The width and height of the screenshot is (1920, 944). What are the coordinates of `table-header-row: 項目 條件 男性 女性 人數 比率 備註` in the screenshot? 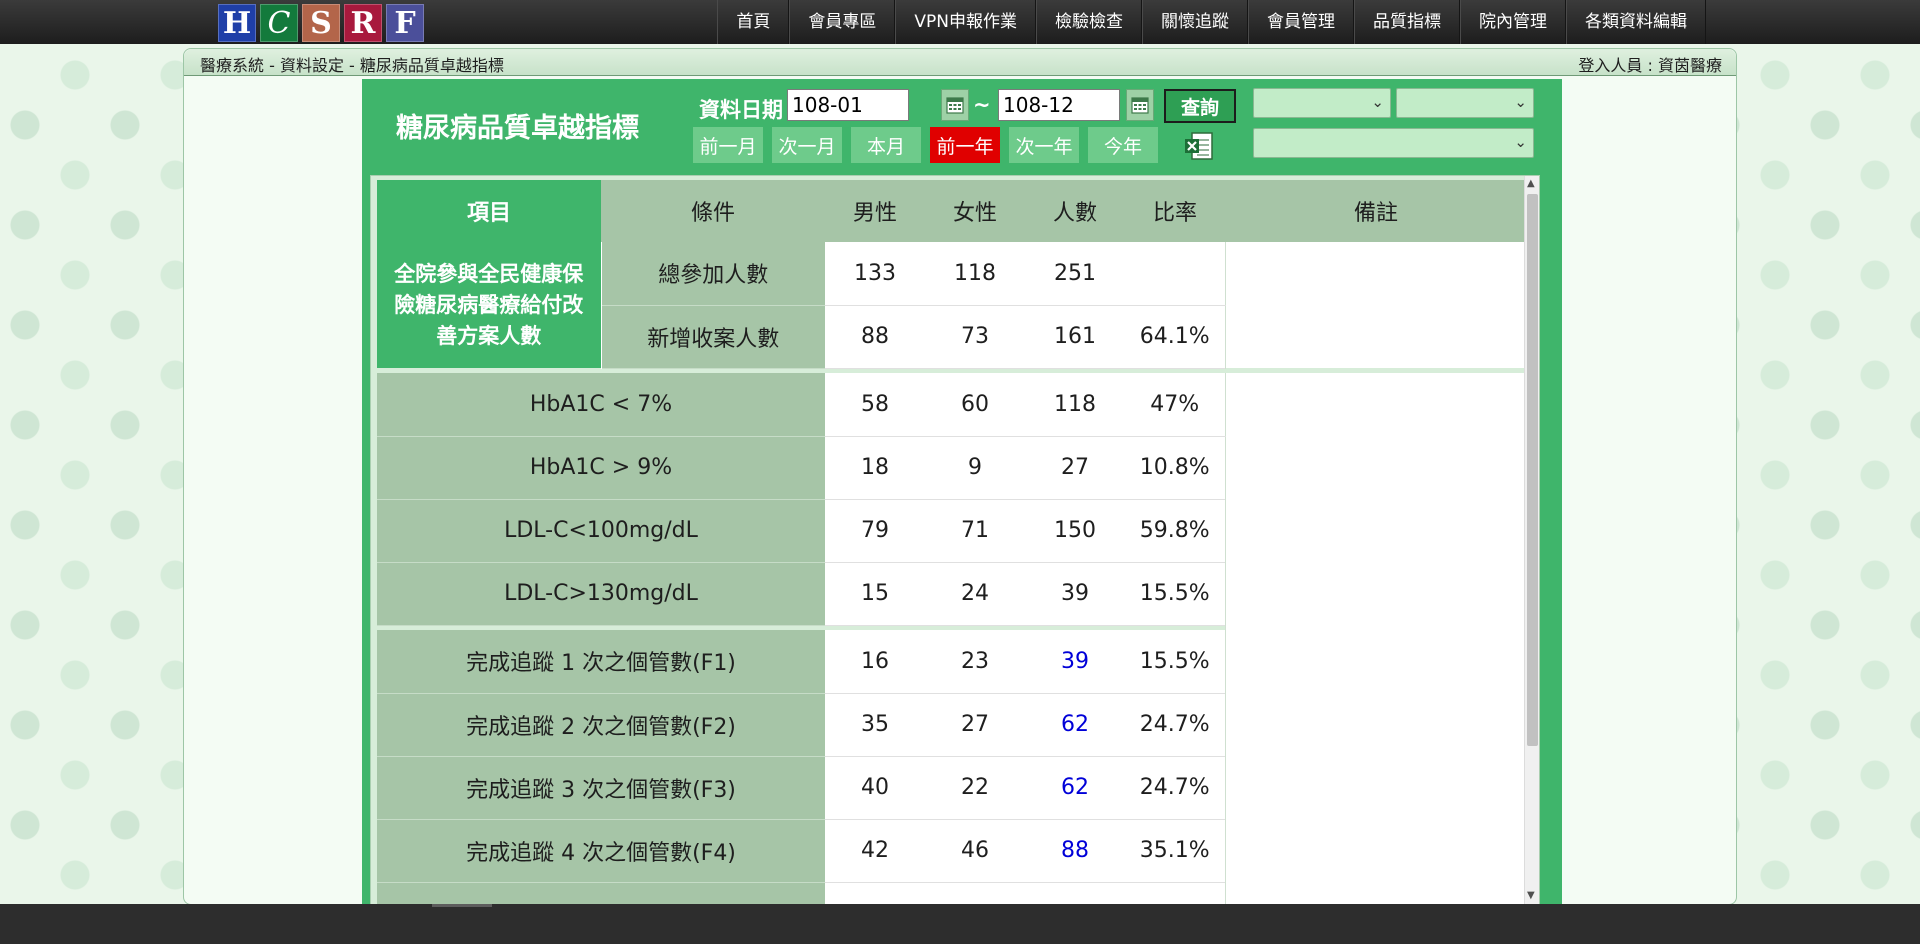 It's located at (952, 211).